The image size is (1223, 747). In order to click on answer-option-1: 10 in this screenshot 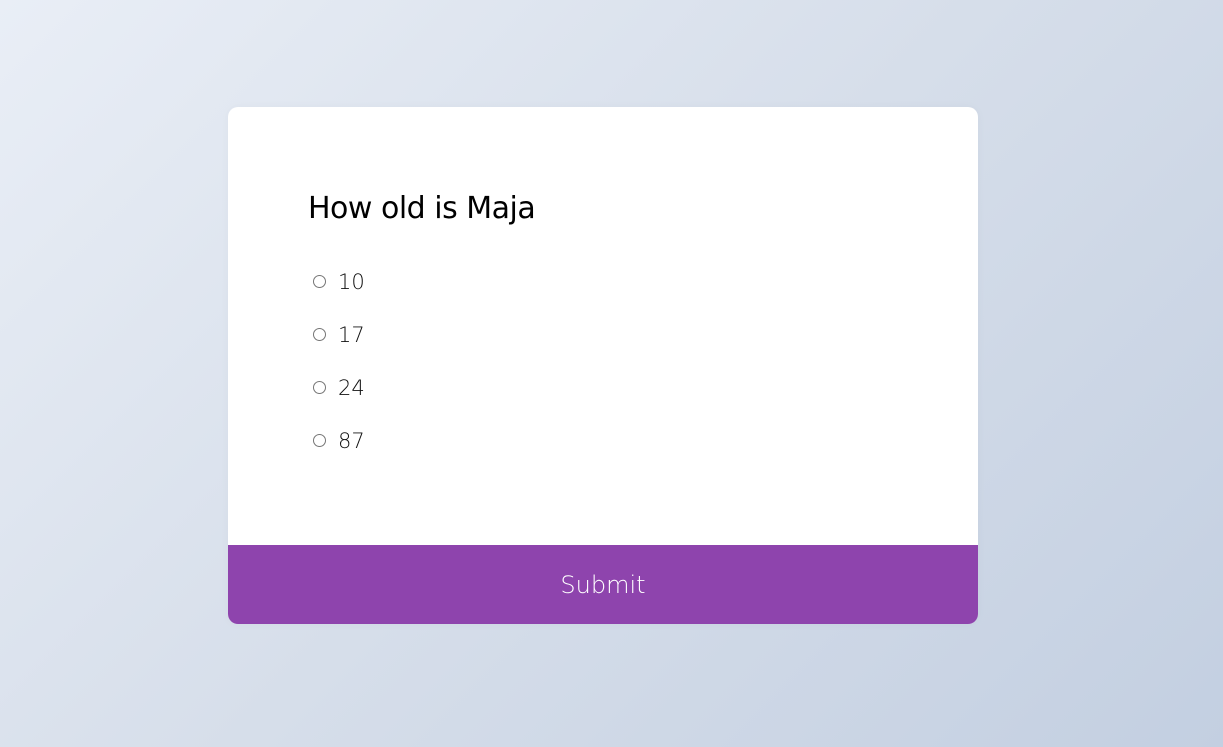, I will do `click(339, 281)`.